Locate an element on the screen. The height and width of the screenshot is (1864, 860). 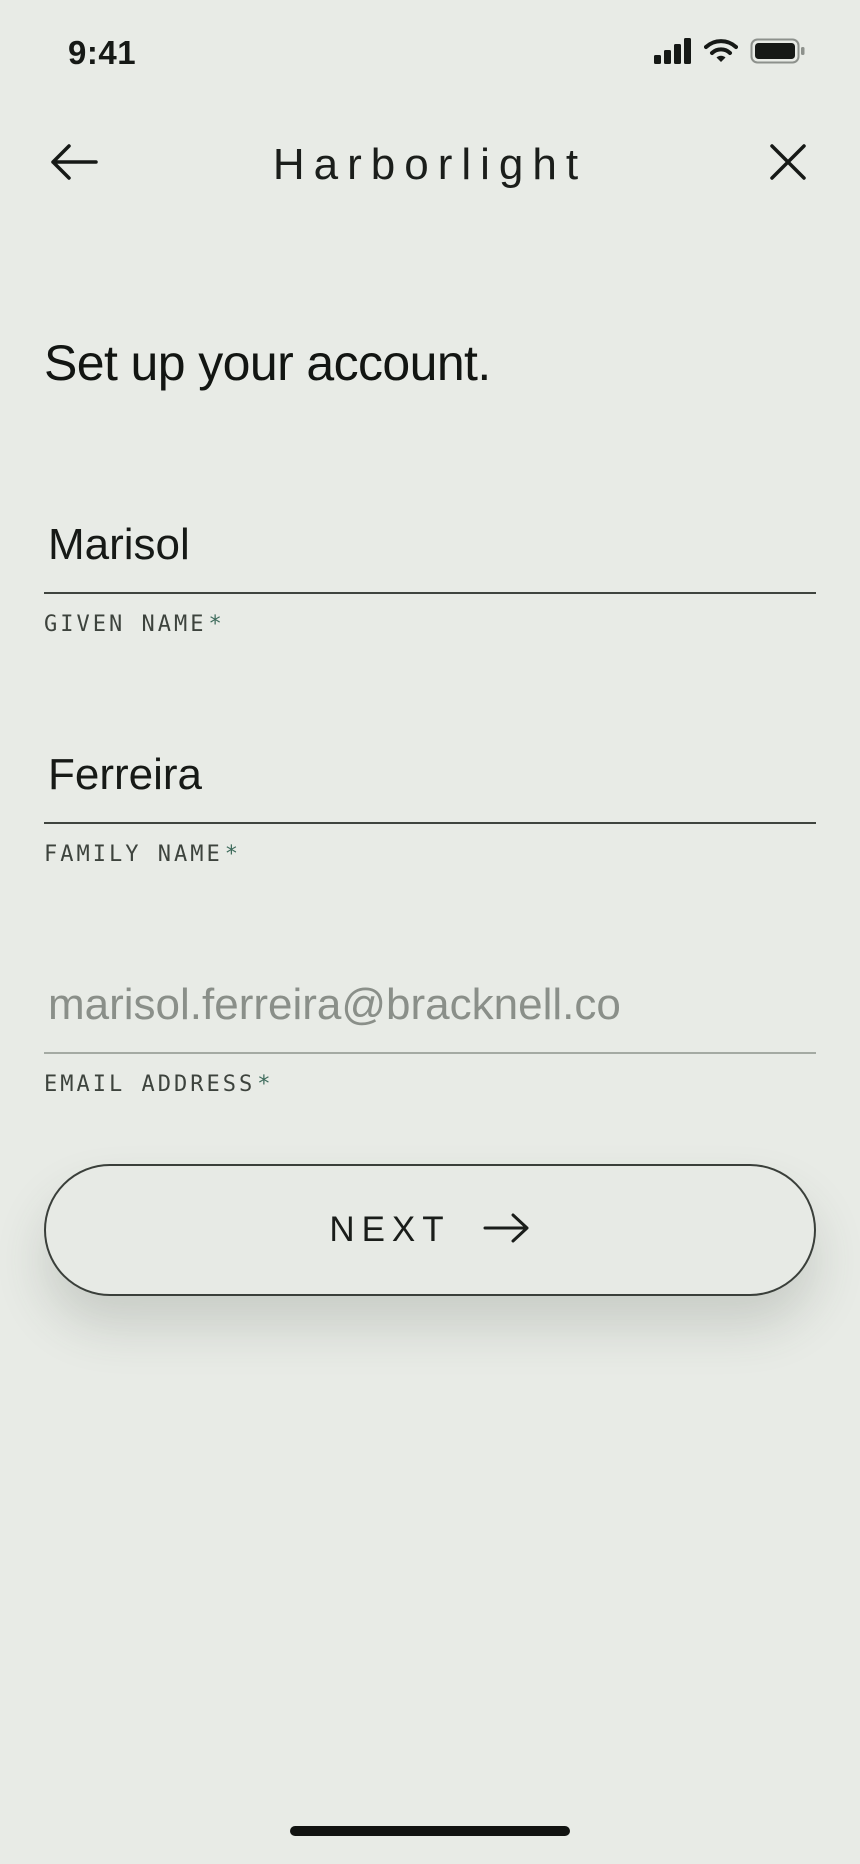
family-name-field: FAMILY NAME* is located at coordinates (430, 808).